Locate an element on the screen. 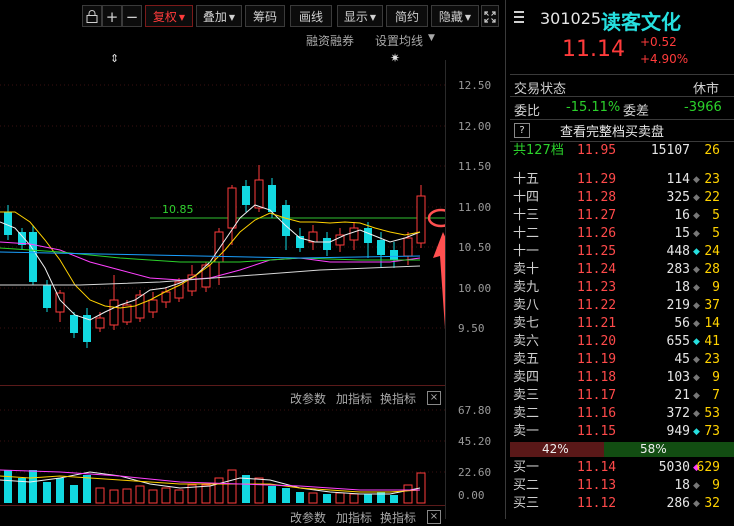  ask-row: 十三 11.27 16 ◆ 5 is located at coordinates (619, 216).